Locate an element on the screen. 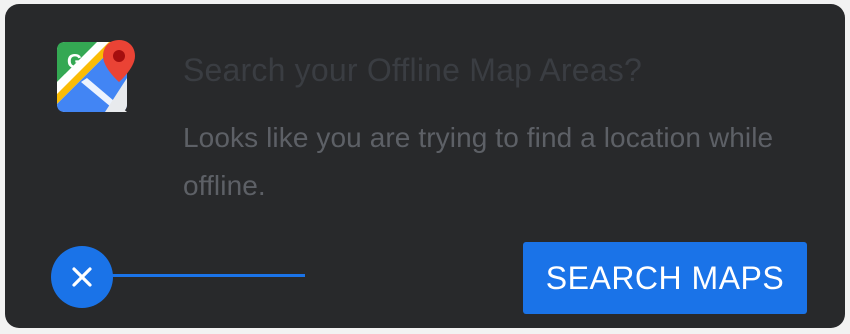 The height and width of the screenshot is (334, 850). dialog-title: Search your Offline Map Areas? is located at coordinates (412, 70).